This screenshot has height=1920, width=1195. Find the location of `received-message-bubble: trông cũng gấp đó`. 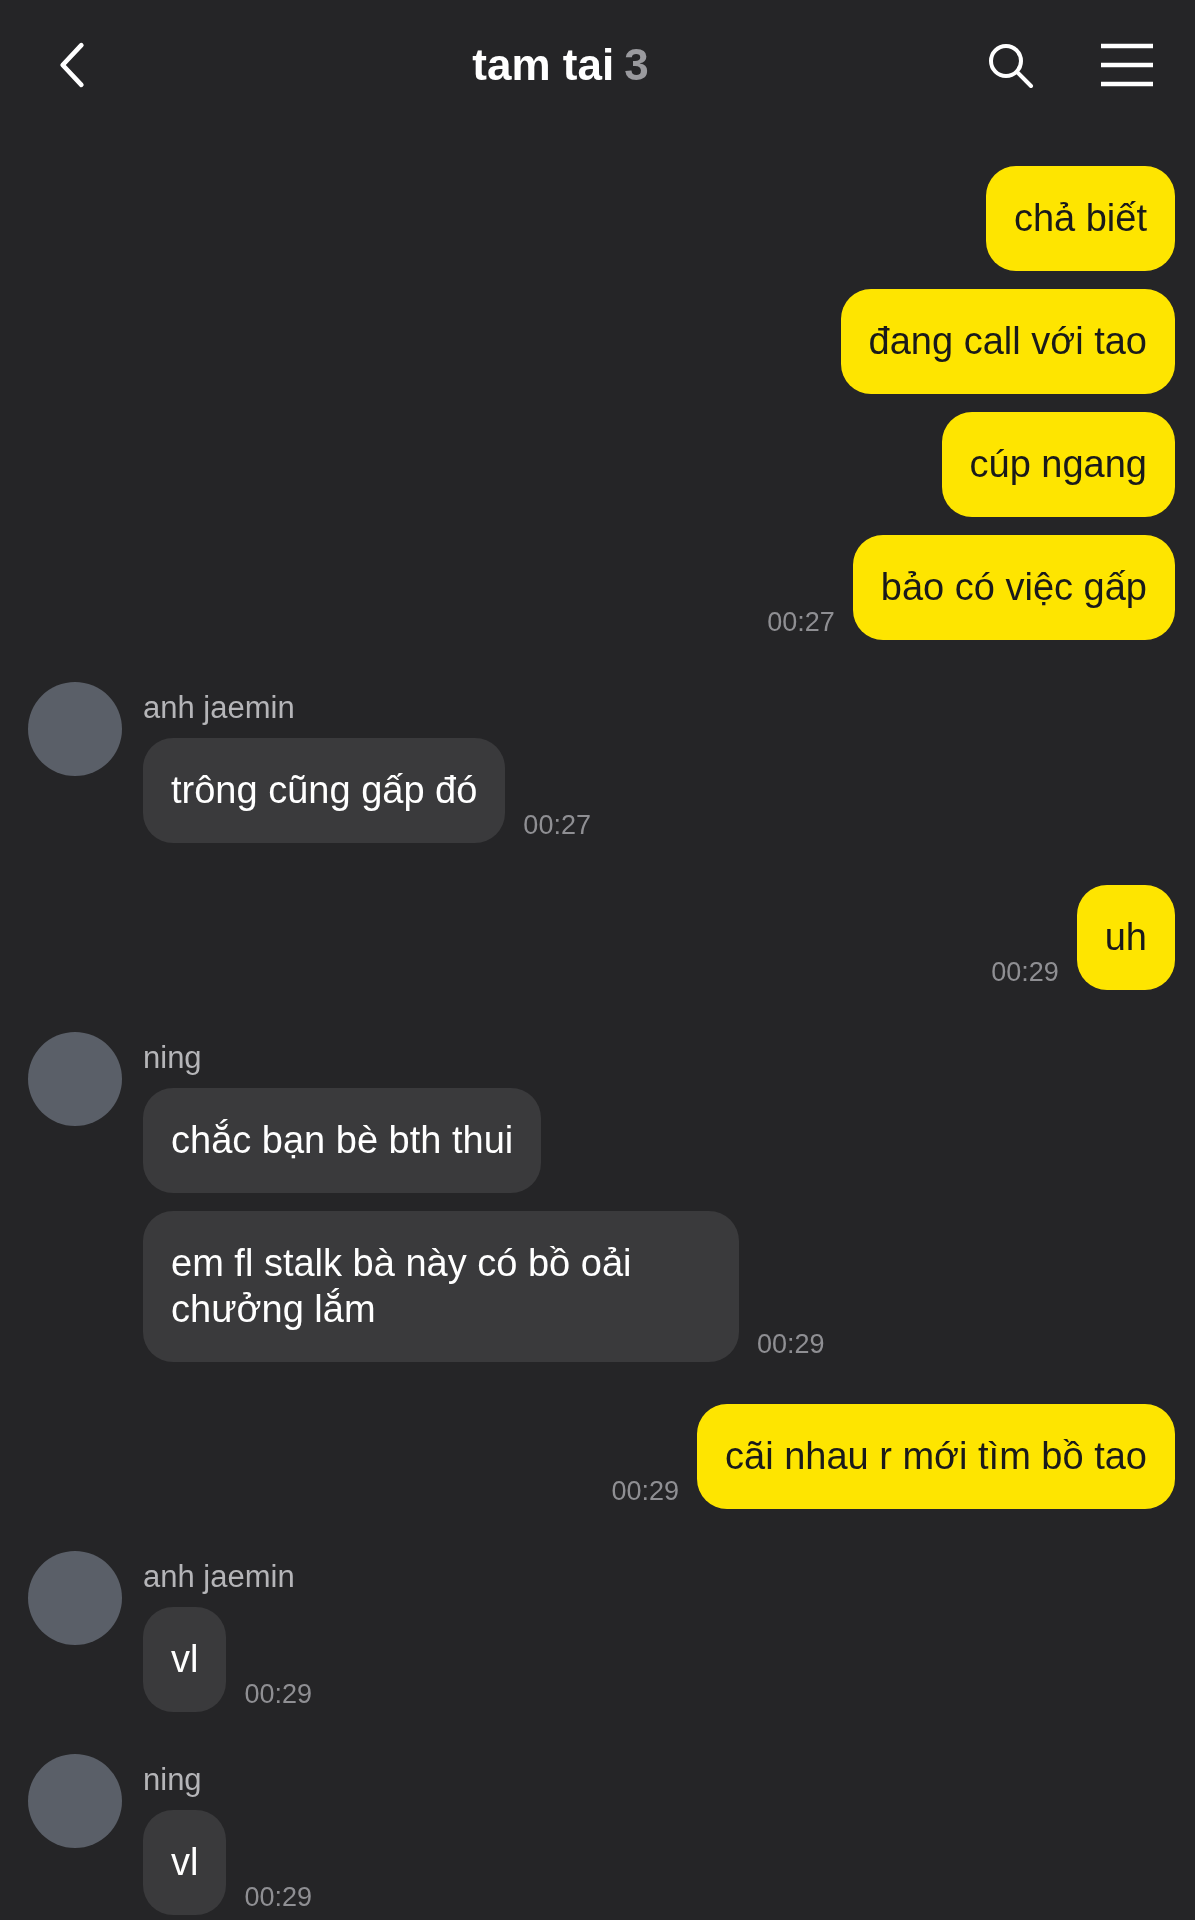

received-message-bubble: trông cũng gấp đó is located at coordinates (324, 790).